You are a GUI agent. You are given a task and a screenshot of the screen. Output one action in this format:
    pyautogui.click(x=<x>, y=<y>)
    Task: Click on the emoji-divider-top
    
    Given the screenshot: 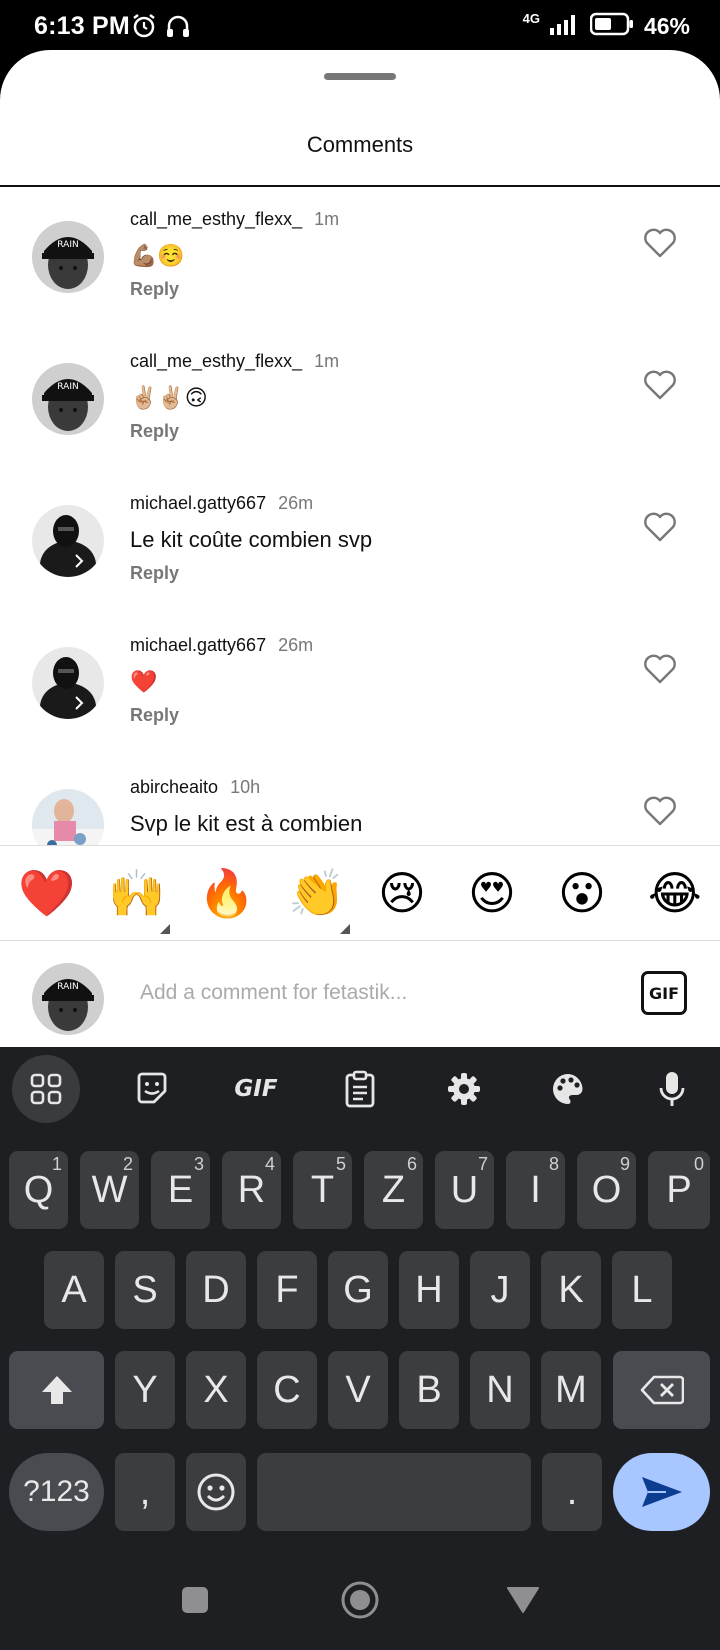 What is the action you would take?
    pyautogui.click(x=360, y=845)
    